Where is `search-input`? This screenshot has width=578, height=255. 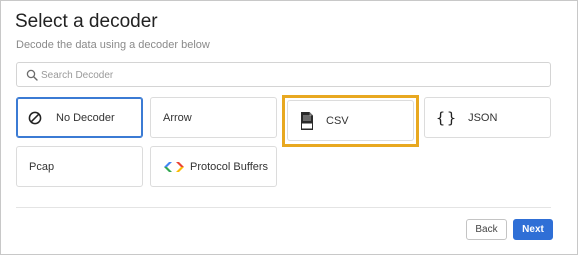
search-input is located at coordinates (291, 75).